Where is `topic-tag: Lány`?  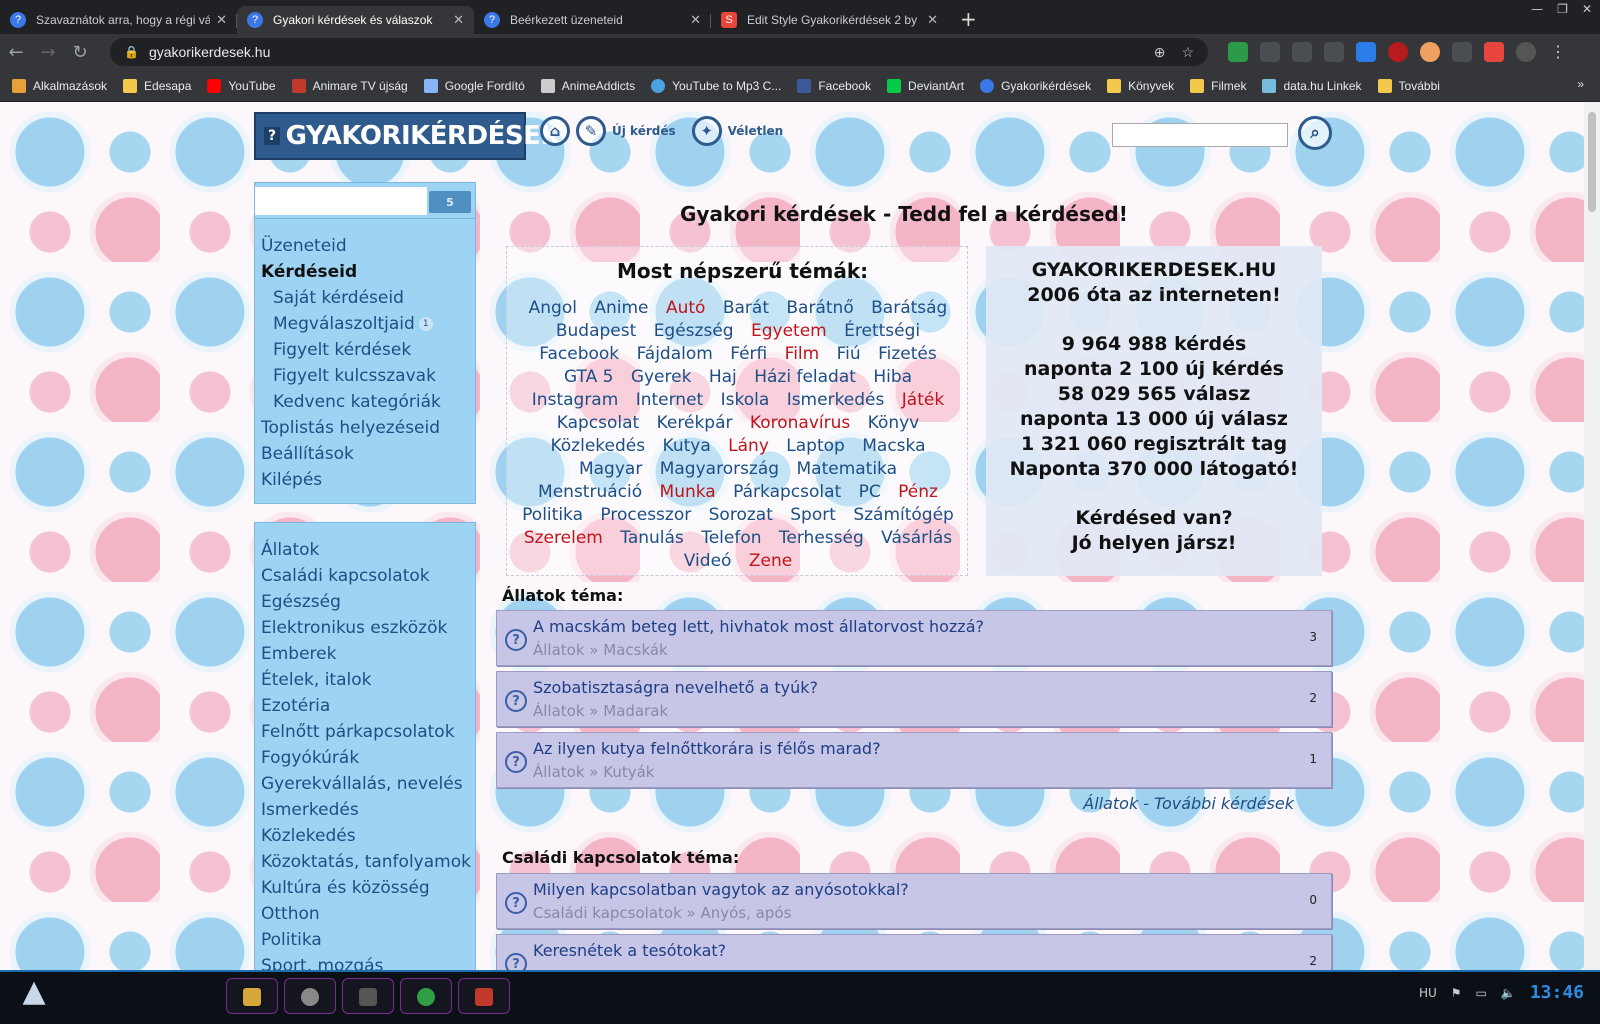 topic-tag: Lány is located at coordinates (748, 446).